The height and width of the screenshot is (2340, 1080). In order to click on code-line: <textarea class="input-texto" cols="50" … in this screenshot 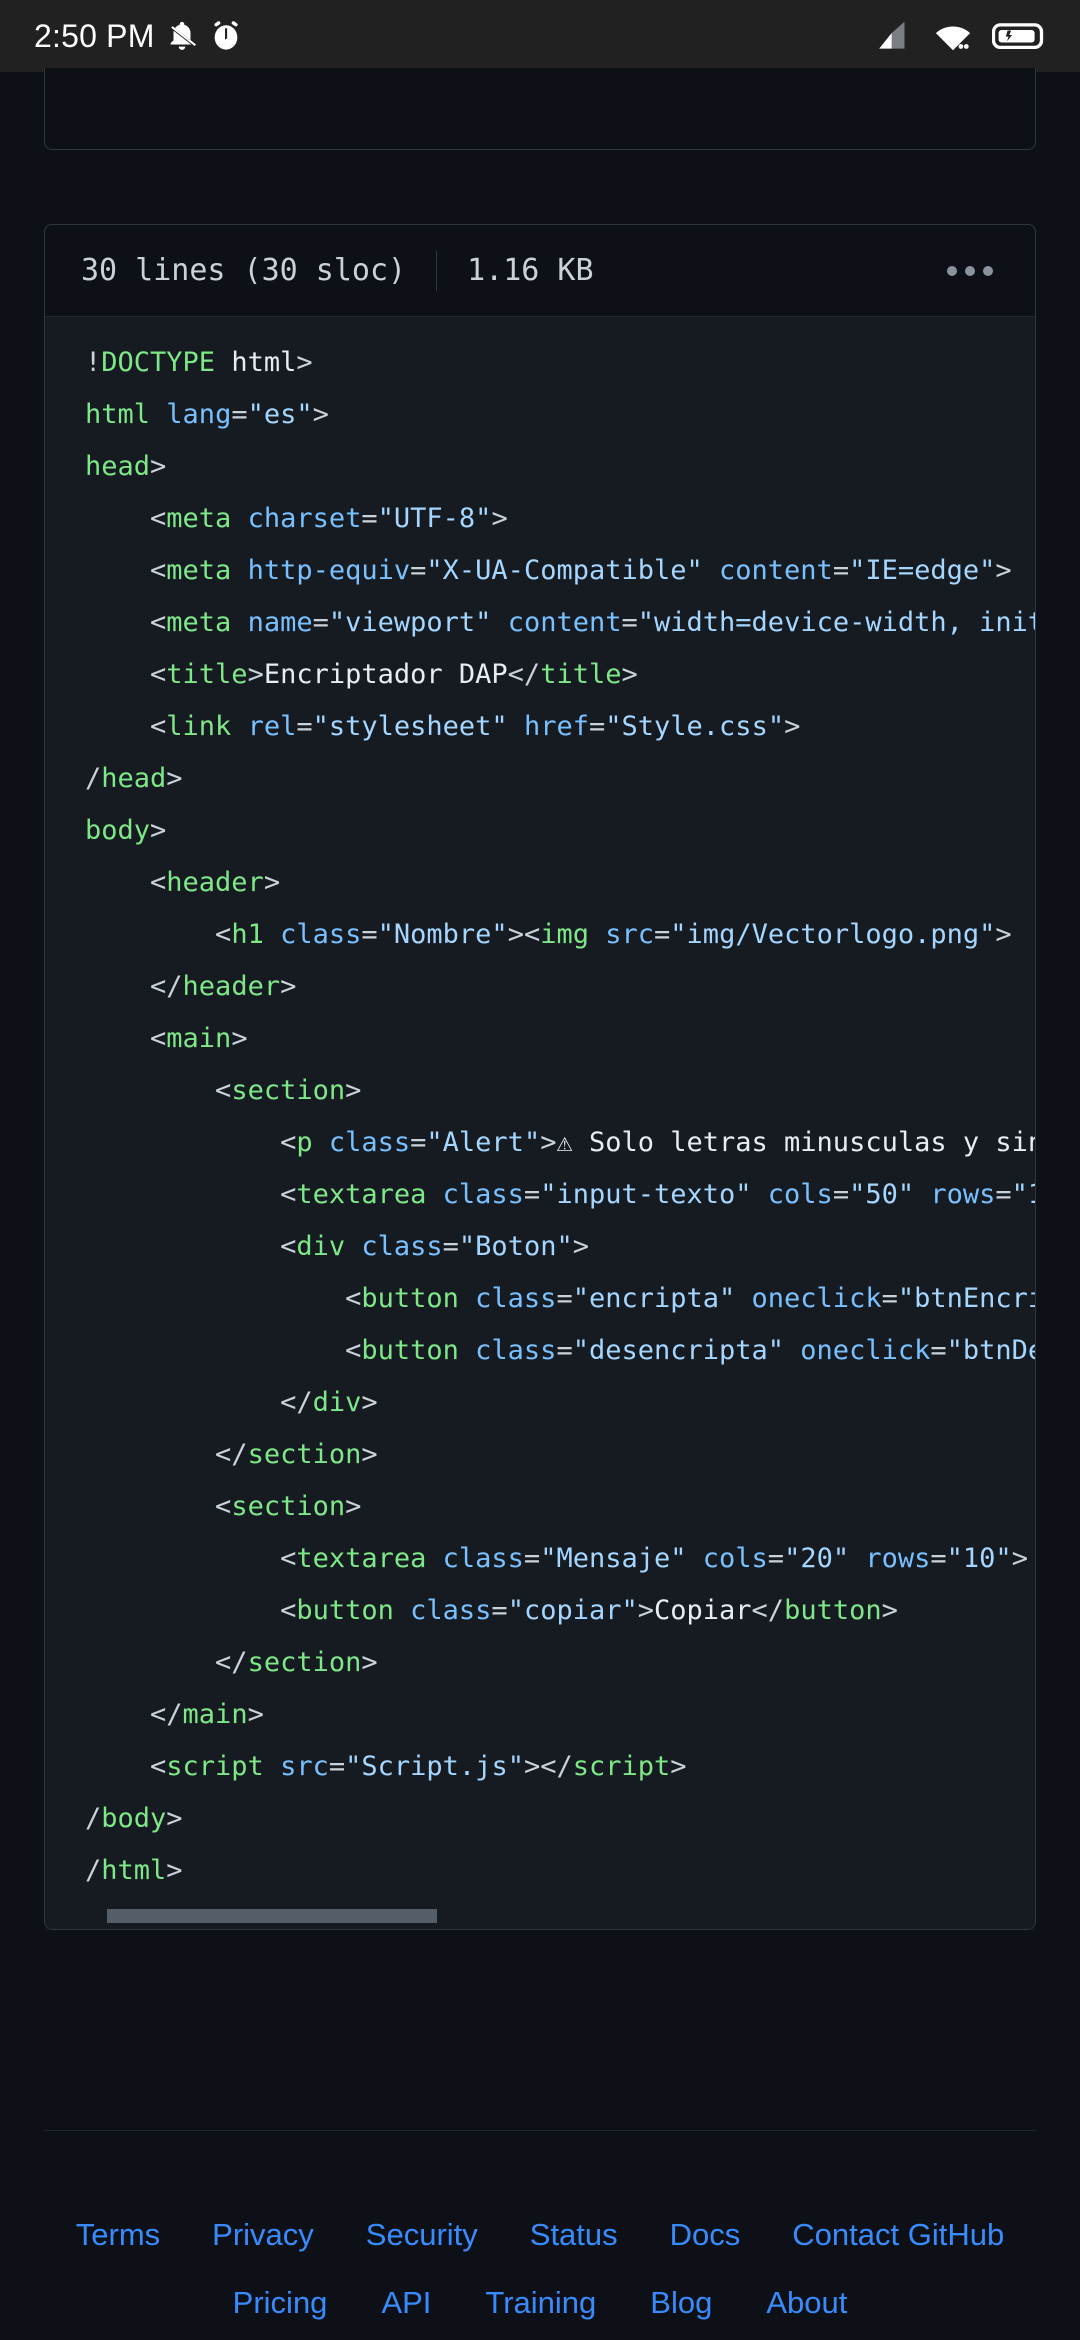, I will do `click(560, 1194)`.